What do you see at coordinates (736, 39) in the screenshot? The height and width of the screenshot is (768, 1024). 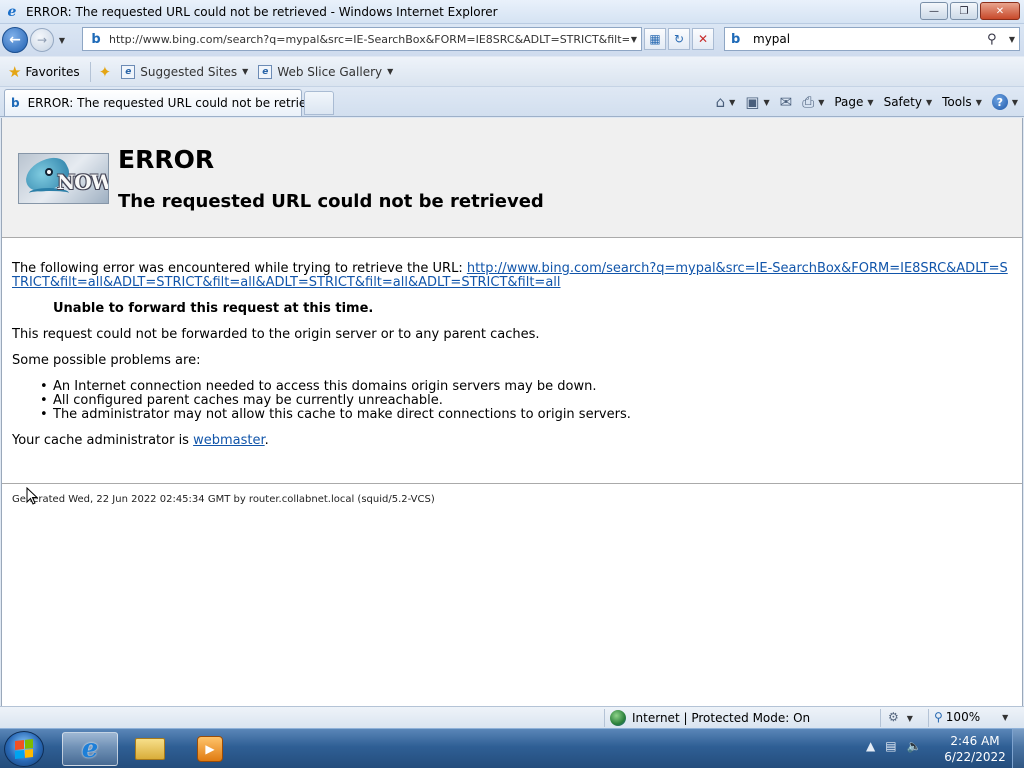 I see `bing-search-icon: b` at bounding box center [736, 39].